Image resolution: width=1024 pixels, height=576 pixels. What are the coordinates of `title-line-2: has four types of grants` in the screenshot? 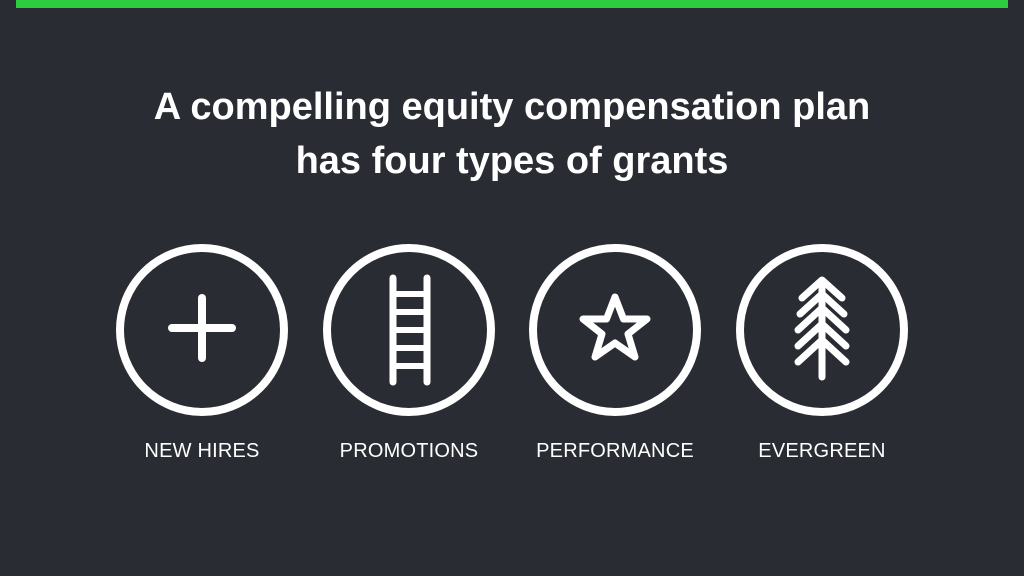 It's located at (512, 161).